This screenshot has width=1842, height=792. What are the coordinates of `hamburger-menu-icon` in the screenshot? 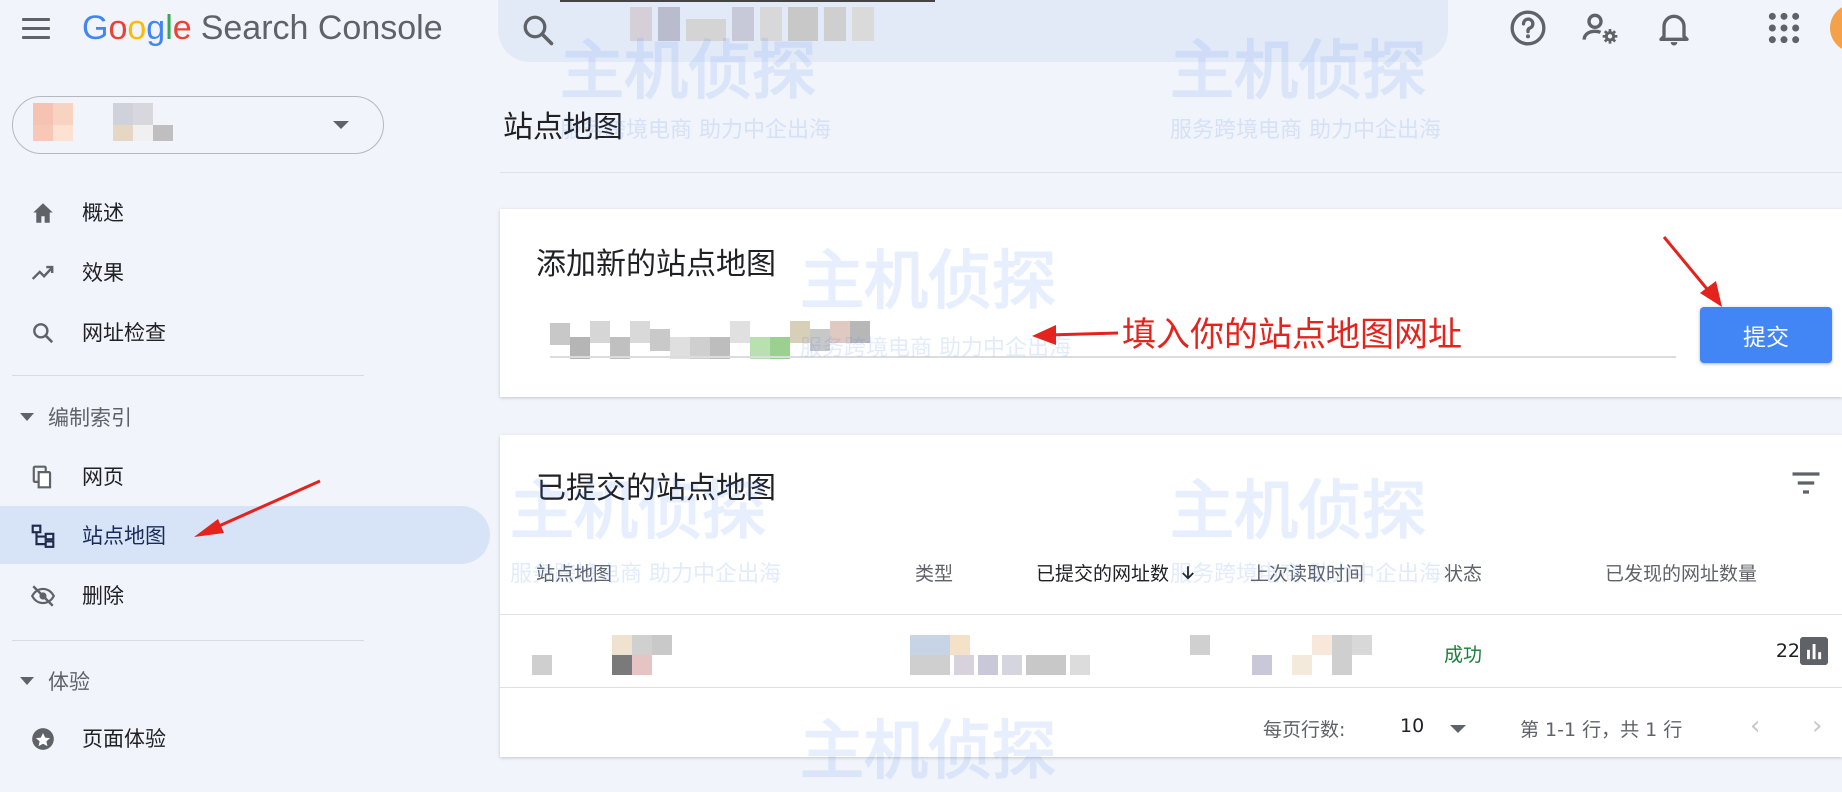 It's located at (39, 28).